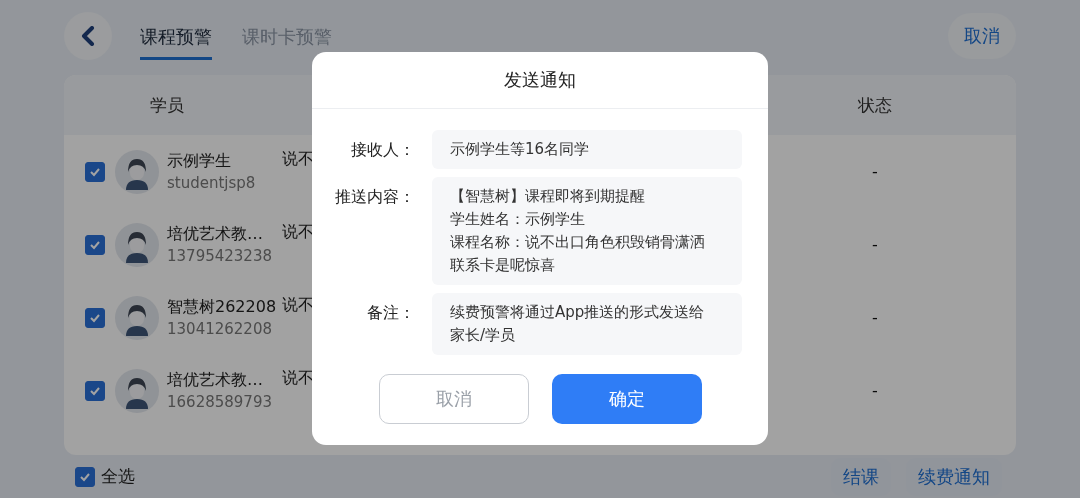 The image size is (1080, 498). I want to click on column-header: 状态, so click(875, 105).